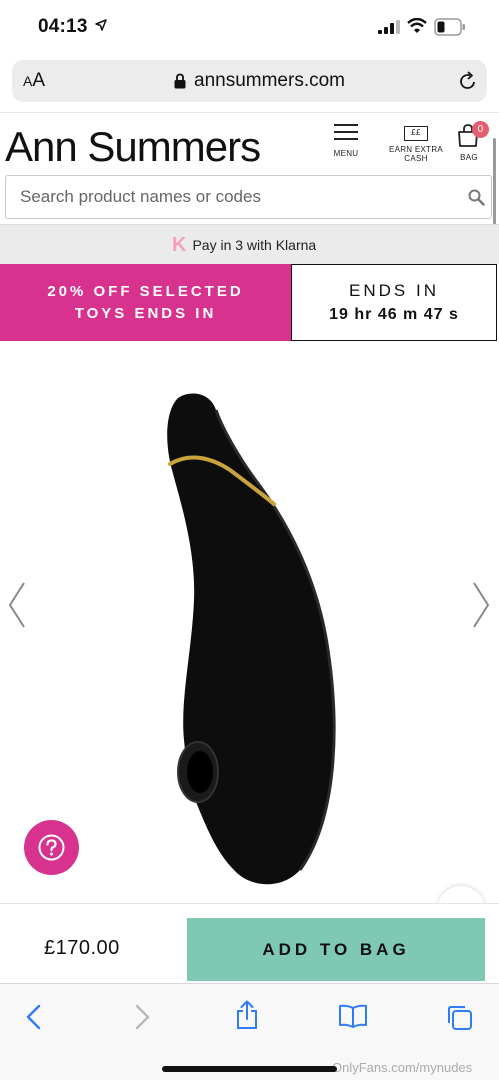 This screenshot has height=1080, width=499. Describe the element at coordinates (346, 153) in the screenshot. I see `menu-label: MENU` at that location.